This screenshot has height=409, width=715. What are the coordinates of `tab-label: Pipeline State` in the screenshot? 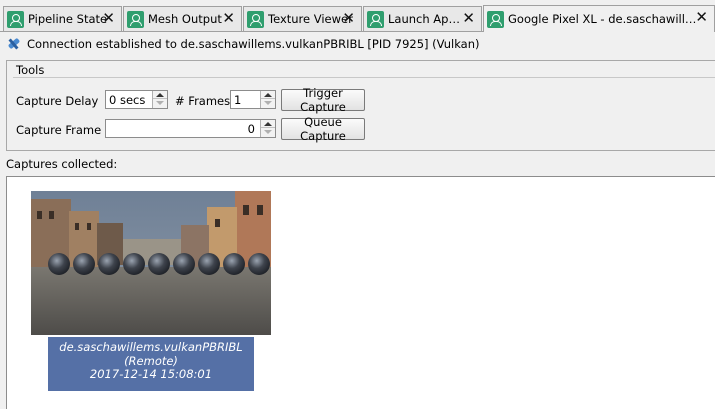 It's located at (68, 19).